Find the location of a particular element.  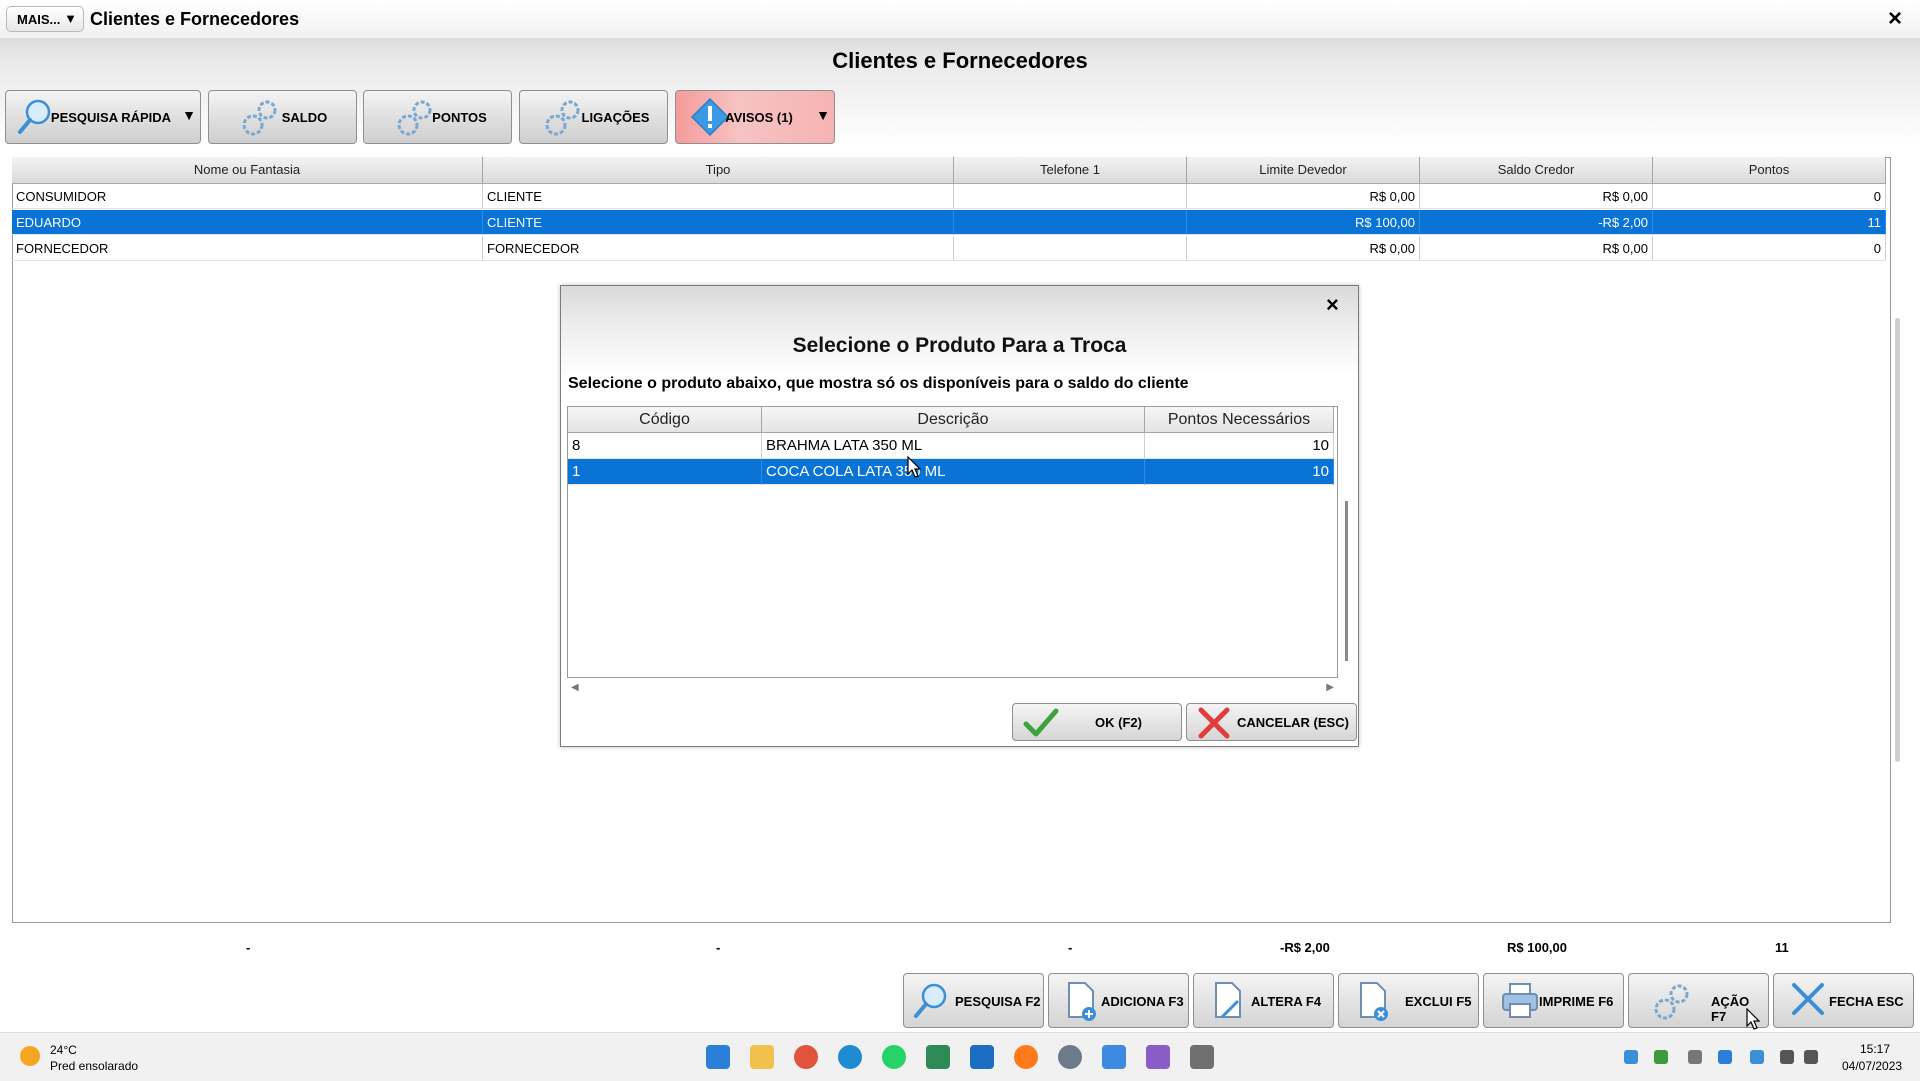

add-document-icon is located at coordinates (1082, 1001).